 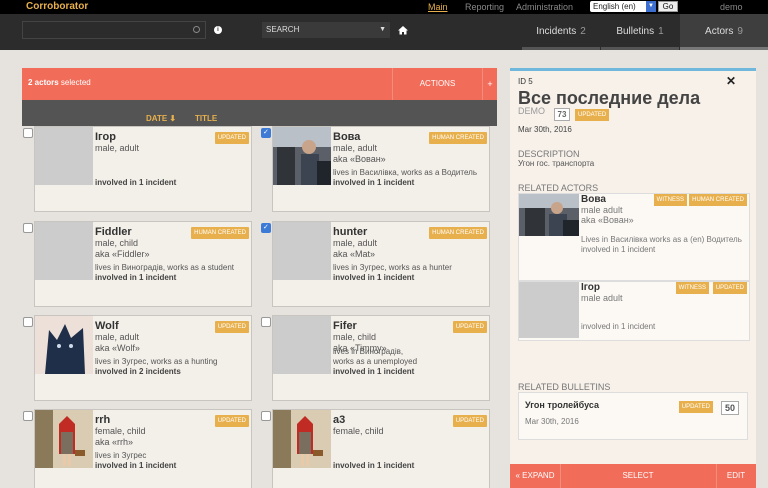 I want to click on tab-incidents: Incidents 2, so click(x=561, y=32).